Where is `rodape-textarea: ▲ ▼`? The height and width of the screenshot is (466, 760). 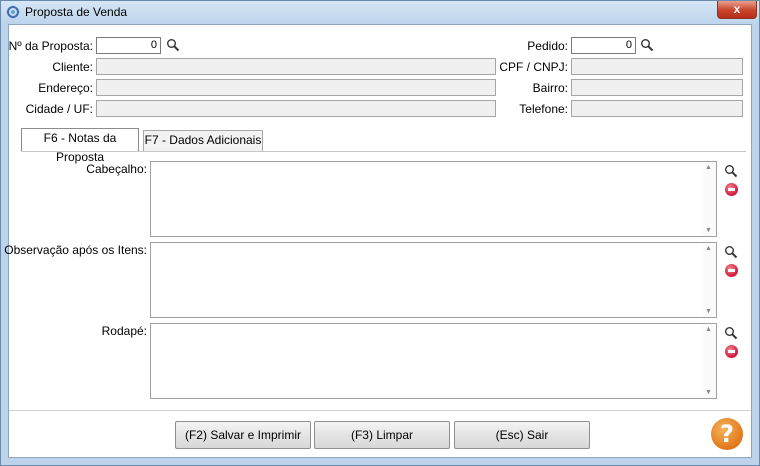
rodape-textarea: ▲ ▼ is located at coordinates (433, 361).